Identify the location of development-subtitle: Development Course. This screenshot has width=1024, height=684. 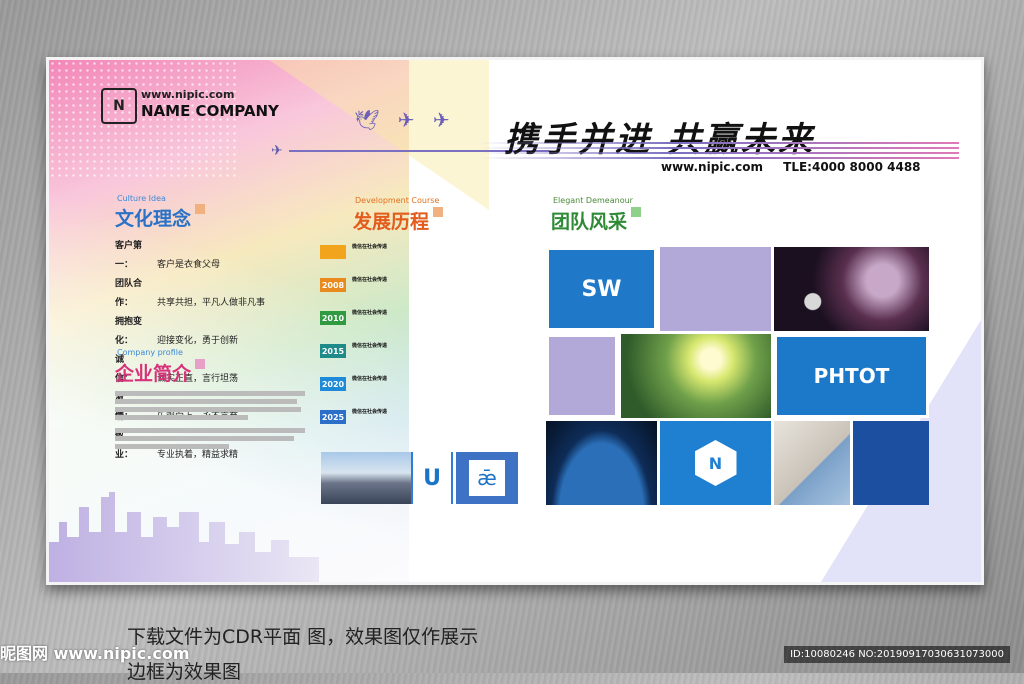
(397, 200).